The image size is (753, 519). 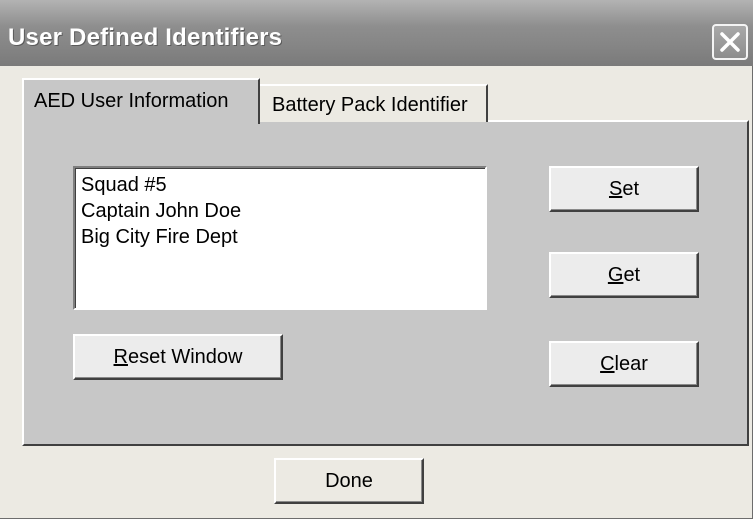 What do you see at coordinates (145, 37) in the screenshot?
I see `window-title: User Defined Identifiers` at bounding box center [145, 37].